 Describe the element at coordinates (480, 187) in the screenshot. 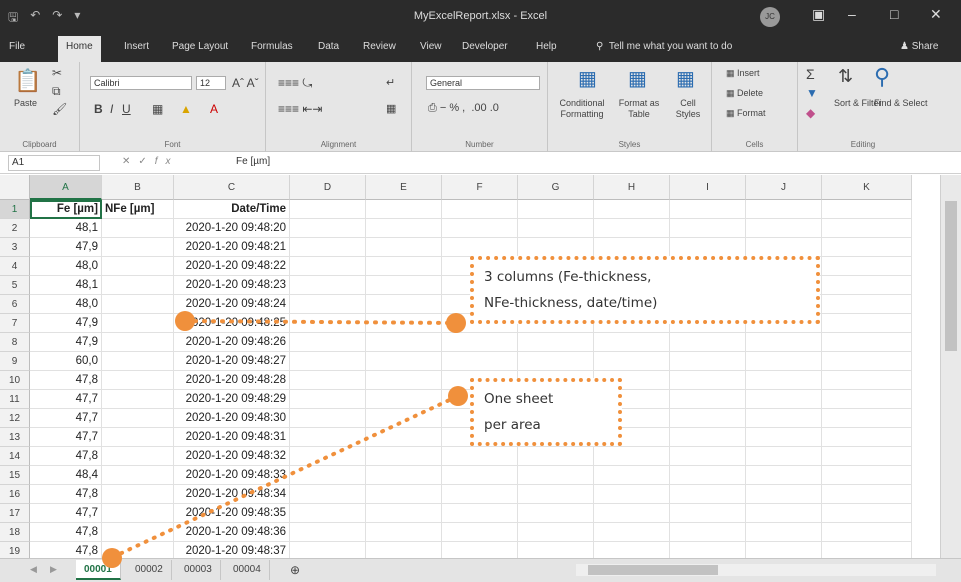

I see `column-header-f: F` at that location.